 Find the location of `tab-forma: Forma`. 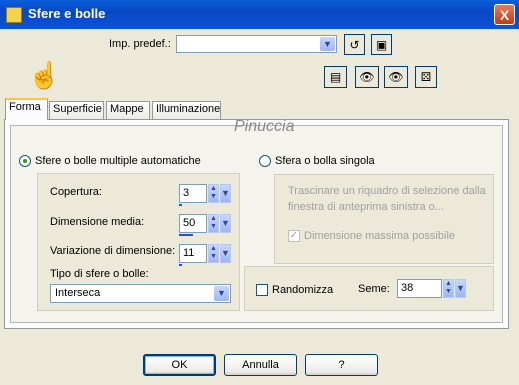

tab-forma: Forma is located at coordinates (26, 109).